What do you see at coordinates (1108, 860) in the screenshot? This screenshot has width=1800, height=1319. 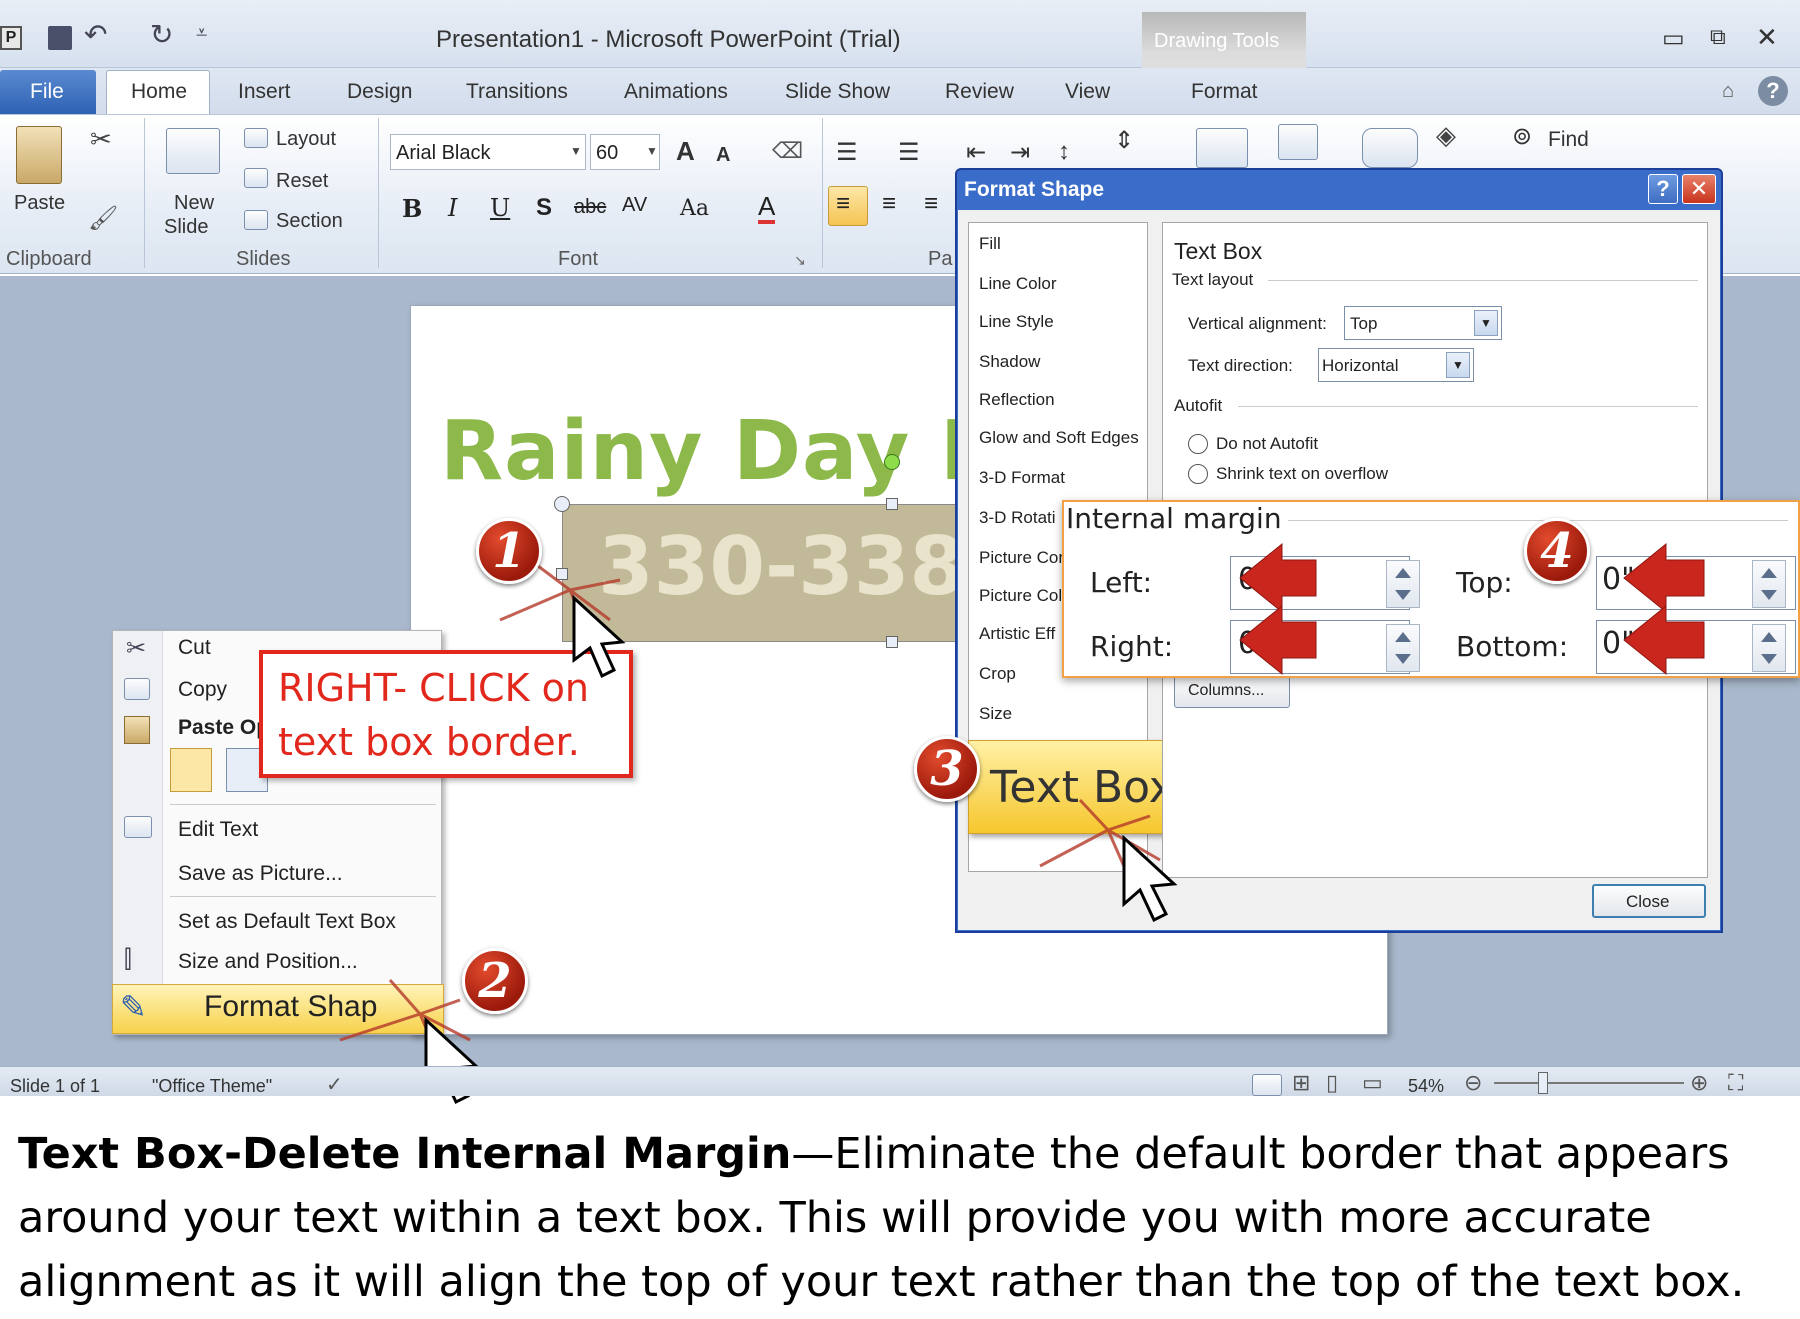 I see `cursor-icon` at bounding box center [1108, 860].